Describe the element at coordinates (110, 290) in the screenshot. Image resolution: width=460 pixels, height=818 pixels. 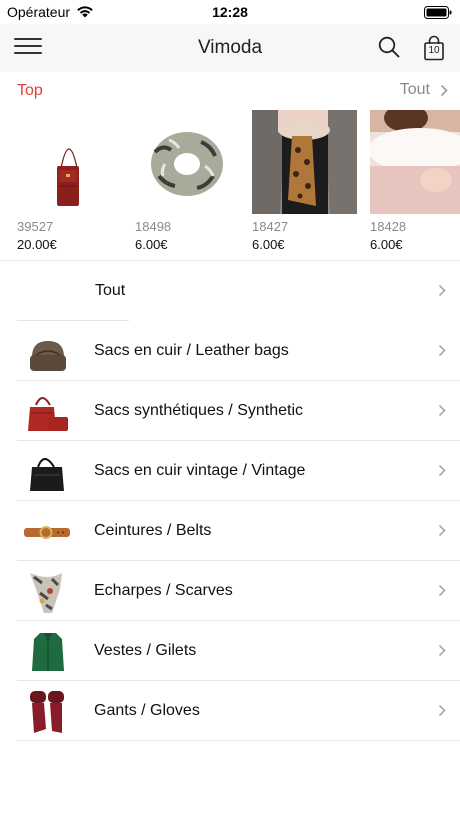
I see `category-label: Tout` at that location.